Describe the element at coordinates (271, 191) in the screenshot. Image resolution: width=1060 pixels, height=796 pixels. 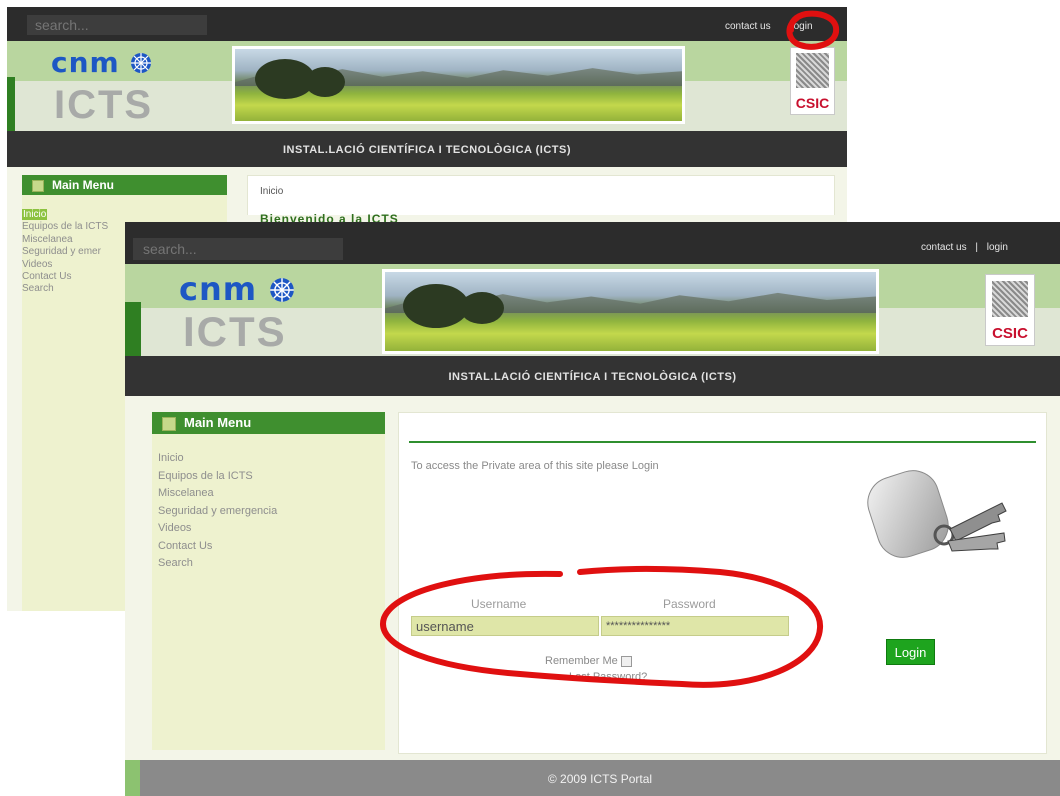
I see `breadcrumb: Inicio` at that location.